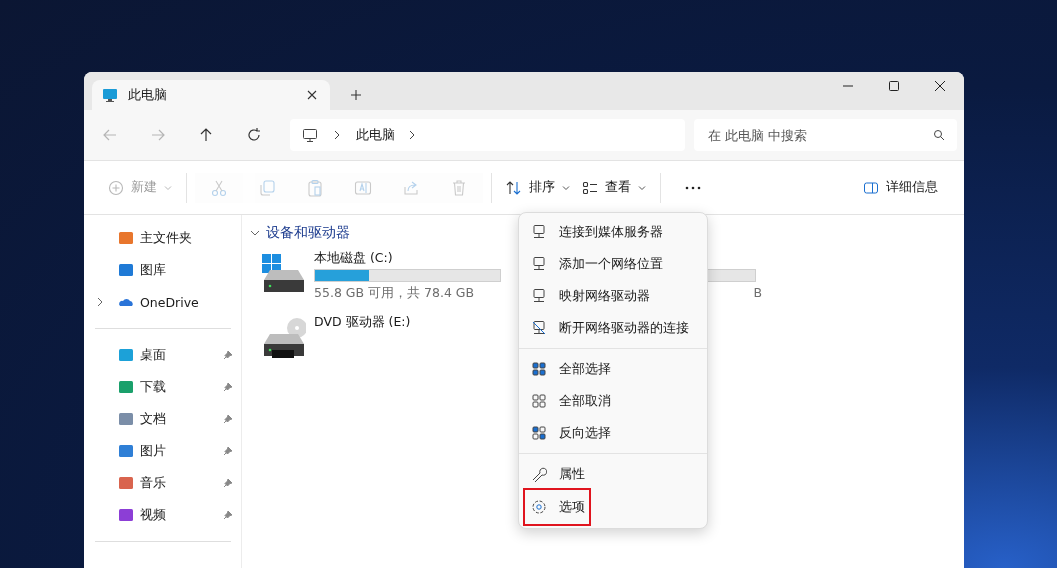  What do you see at coordinates (375, 135) in the screenshot?
I see `breadcrumb: 此电脑` at bounding box center [375, 135].